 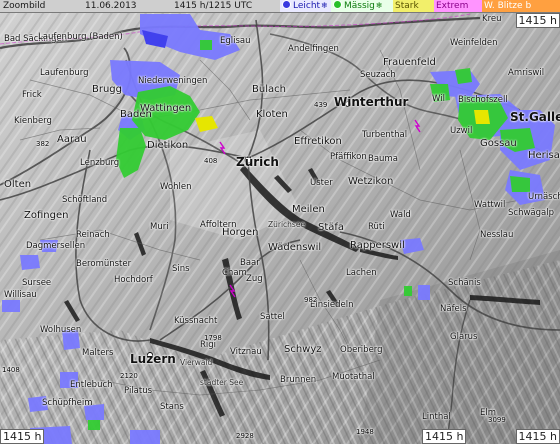 What do you see at coordinates (56, 246) in the screenshot?
I see `label-dagmersellen: Dagmersellen` at bounding box center [56, 246].